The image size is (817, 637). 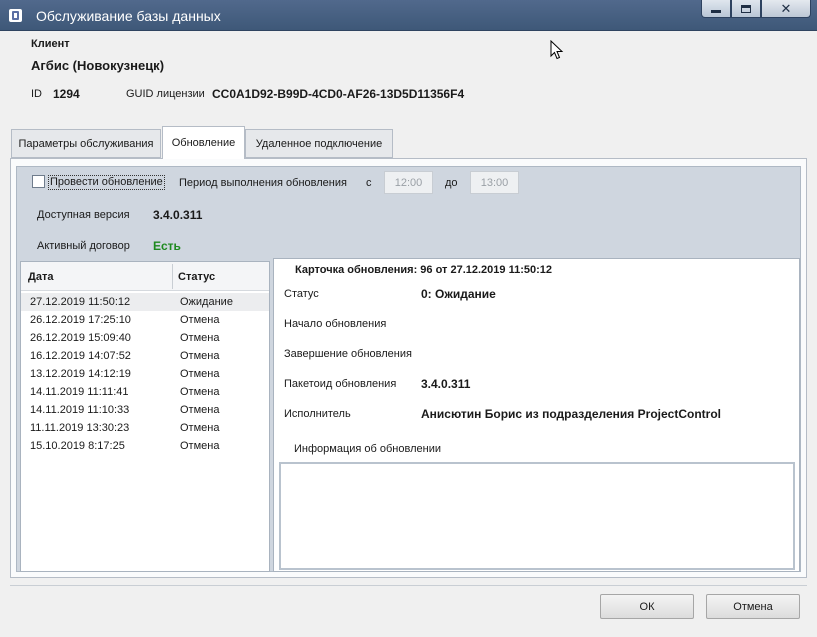 I want to click on app-icon, so click(x=15, y=15).